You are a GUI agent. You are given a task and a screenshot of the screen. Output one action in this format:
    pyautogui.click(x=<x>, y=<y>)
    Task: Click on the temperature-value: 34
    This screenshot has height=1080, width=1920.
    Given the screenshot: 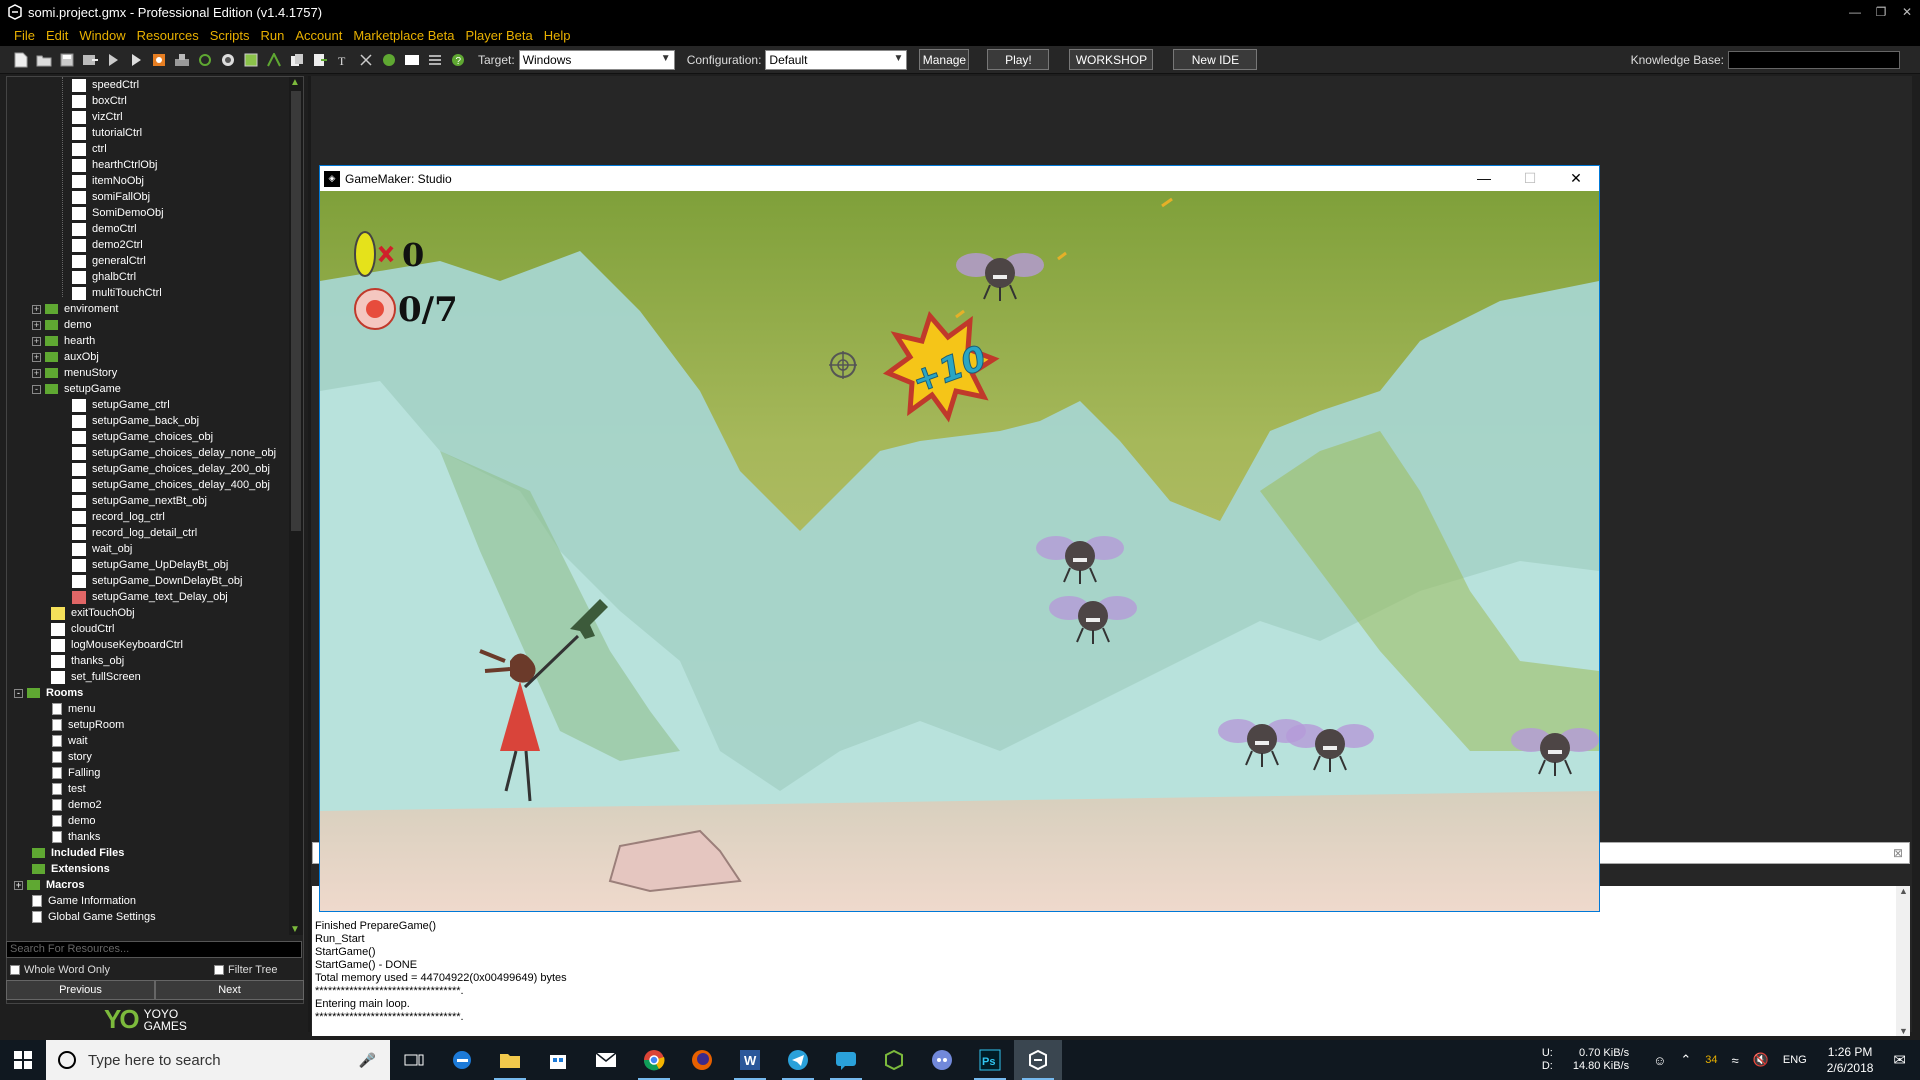 What is the action you would take?
    pyautogui.click(x=1711, y=1060)
    